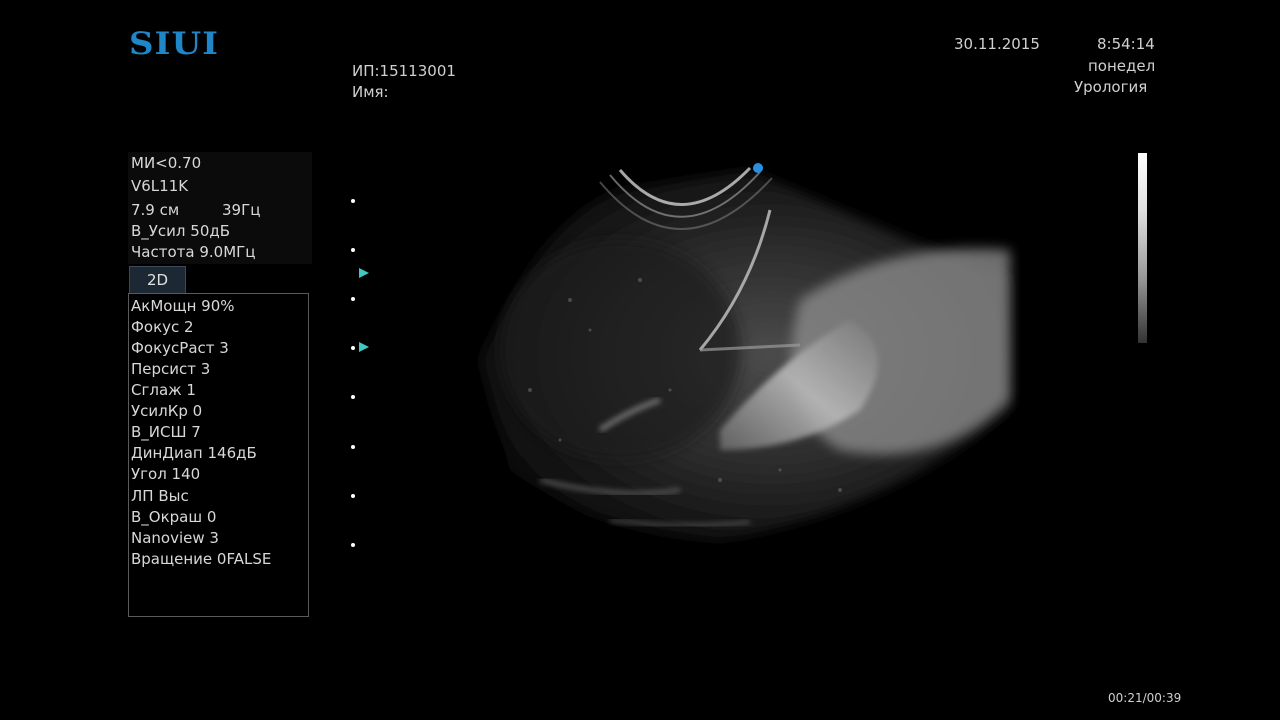 Image resolution: width=1280 pixels, height=720 pixels. I want to click on frequency-value: Частота 9.0МГц, so click(193, 252).